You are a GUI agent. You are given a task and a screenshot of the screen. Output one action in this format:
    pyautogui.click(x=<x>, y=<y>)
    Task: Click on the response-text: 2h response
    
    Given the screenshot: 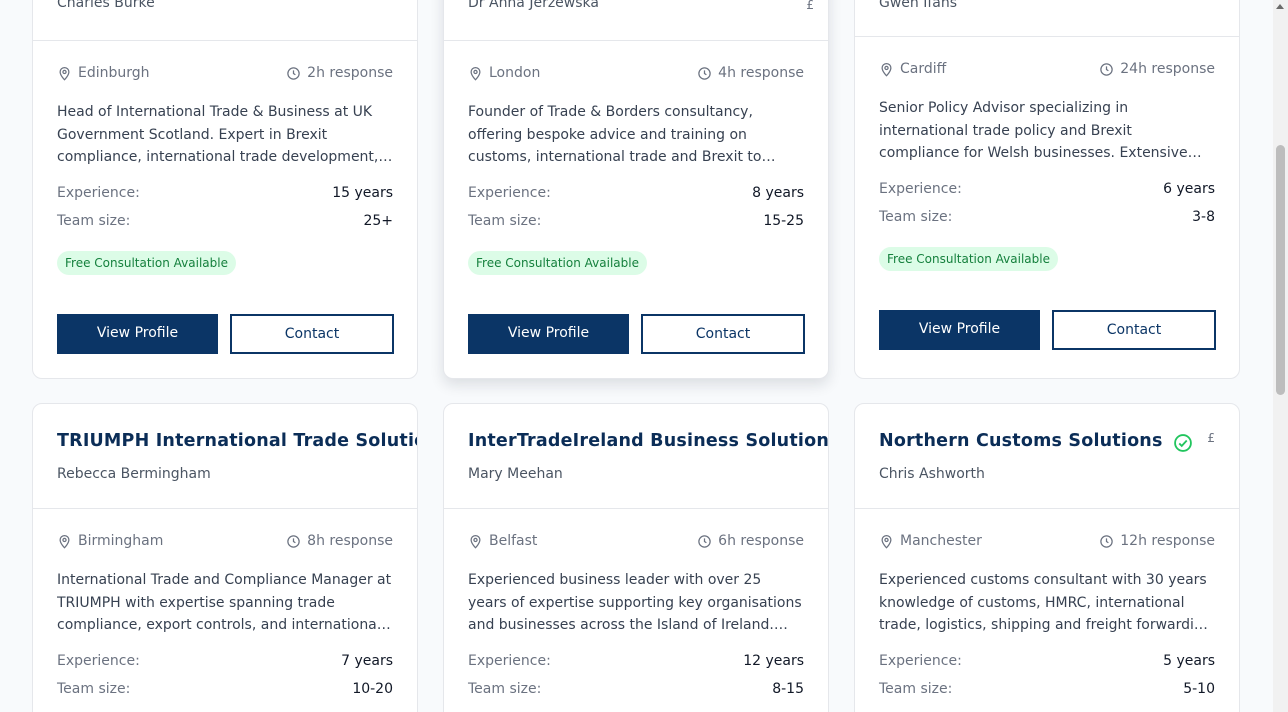 What is the action you would take?
    pyautogui.click(x=350, y=73)
    